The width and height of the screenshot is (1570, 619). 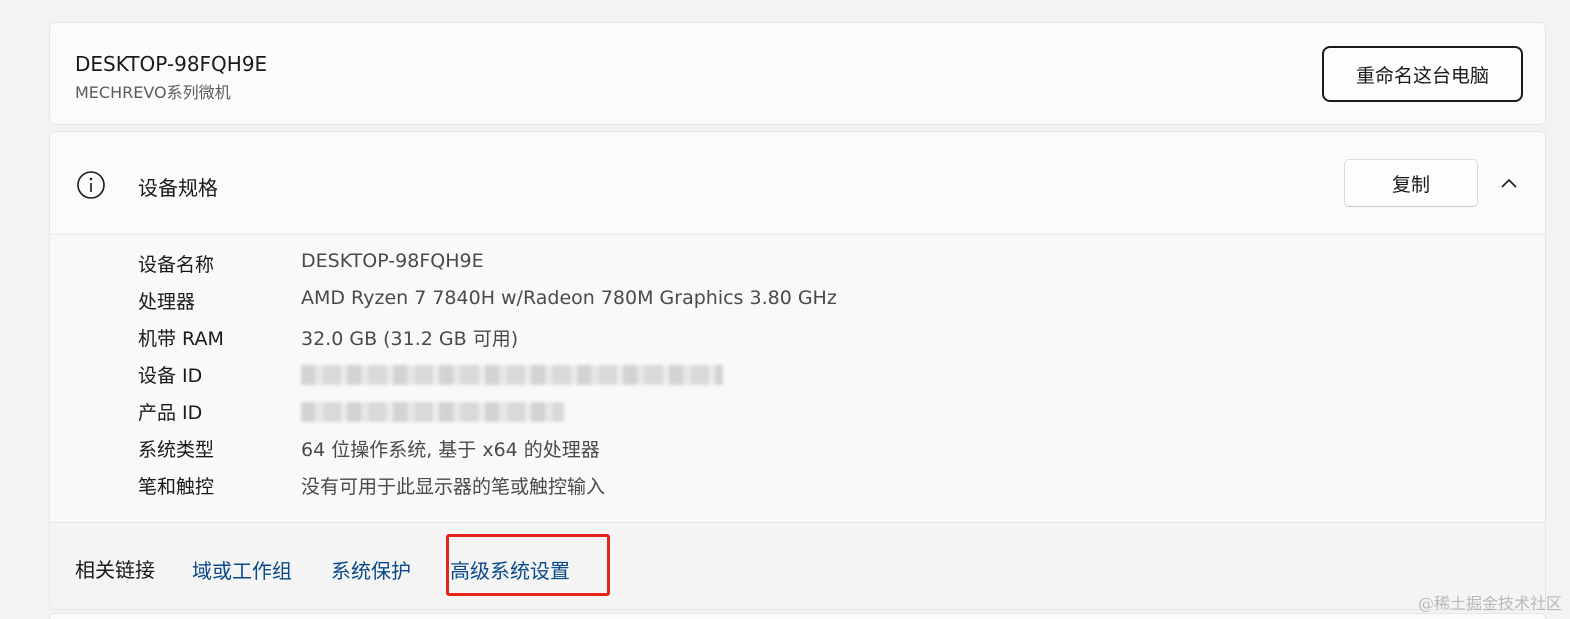 What do you see at coordinates (797, 441) in the screenshot?
I see `spec-row-system-type: 系统类型 64 位操作系统, 基于 x64 的处理器` at bounding box center [797, 441].